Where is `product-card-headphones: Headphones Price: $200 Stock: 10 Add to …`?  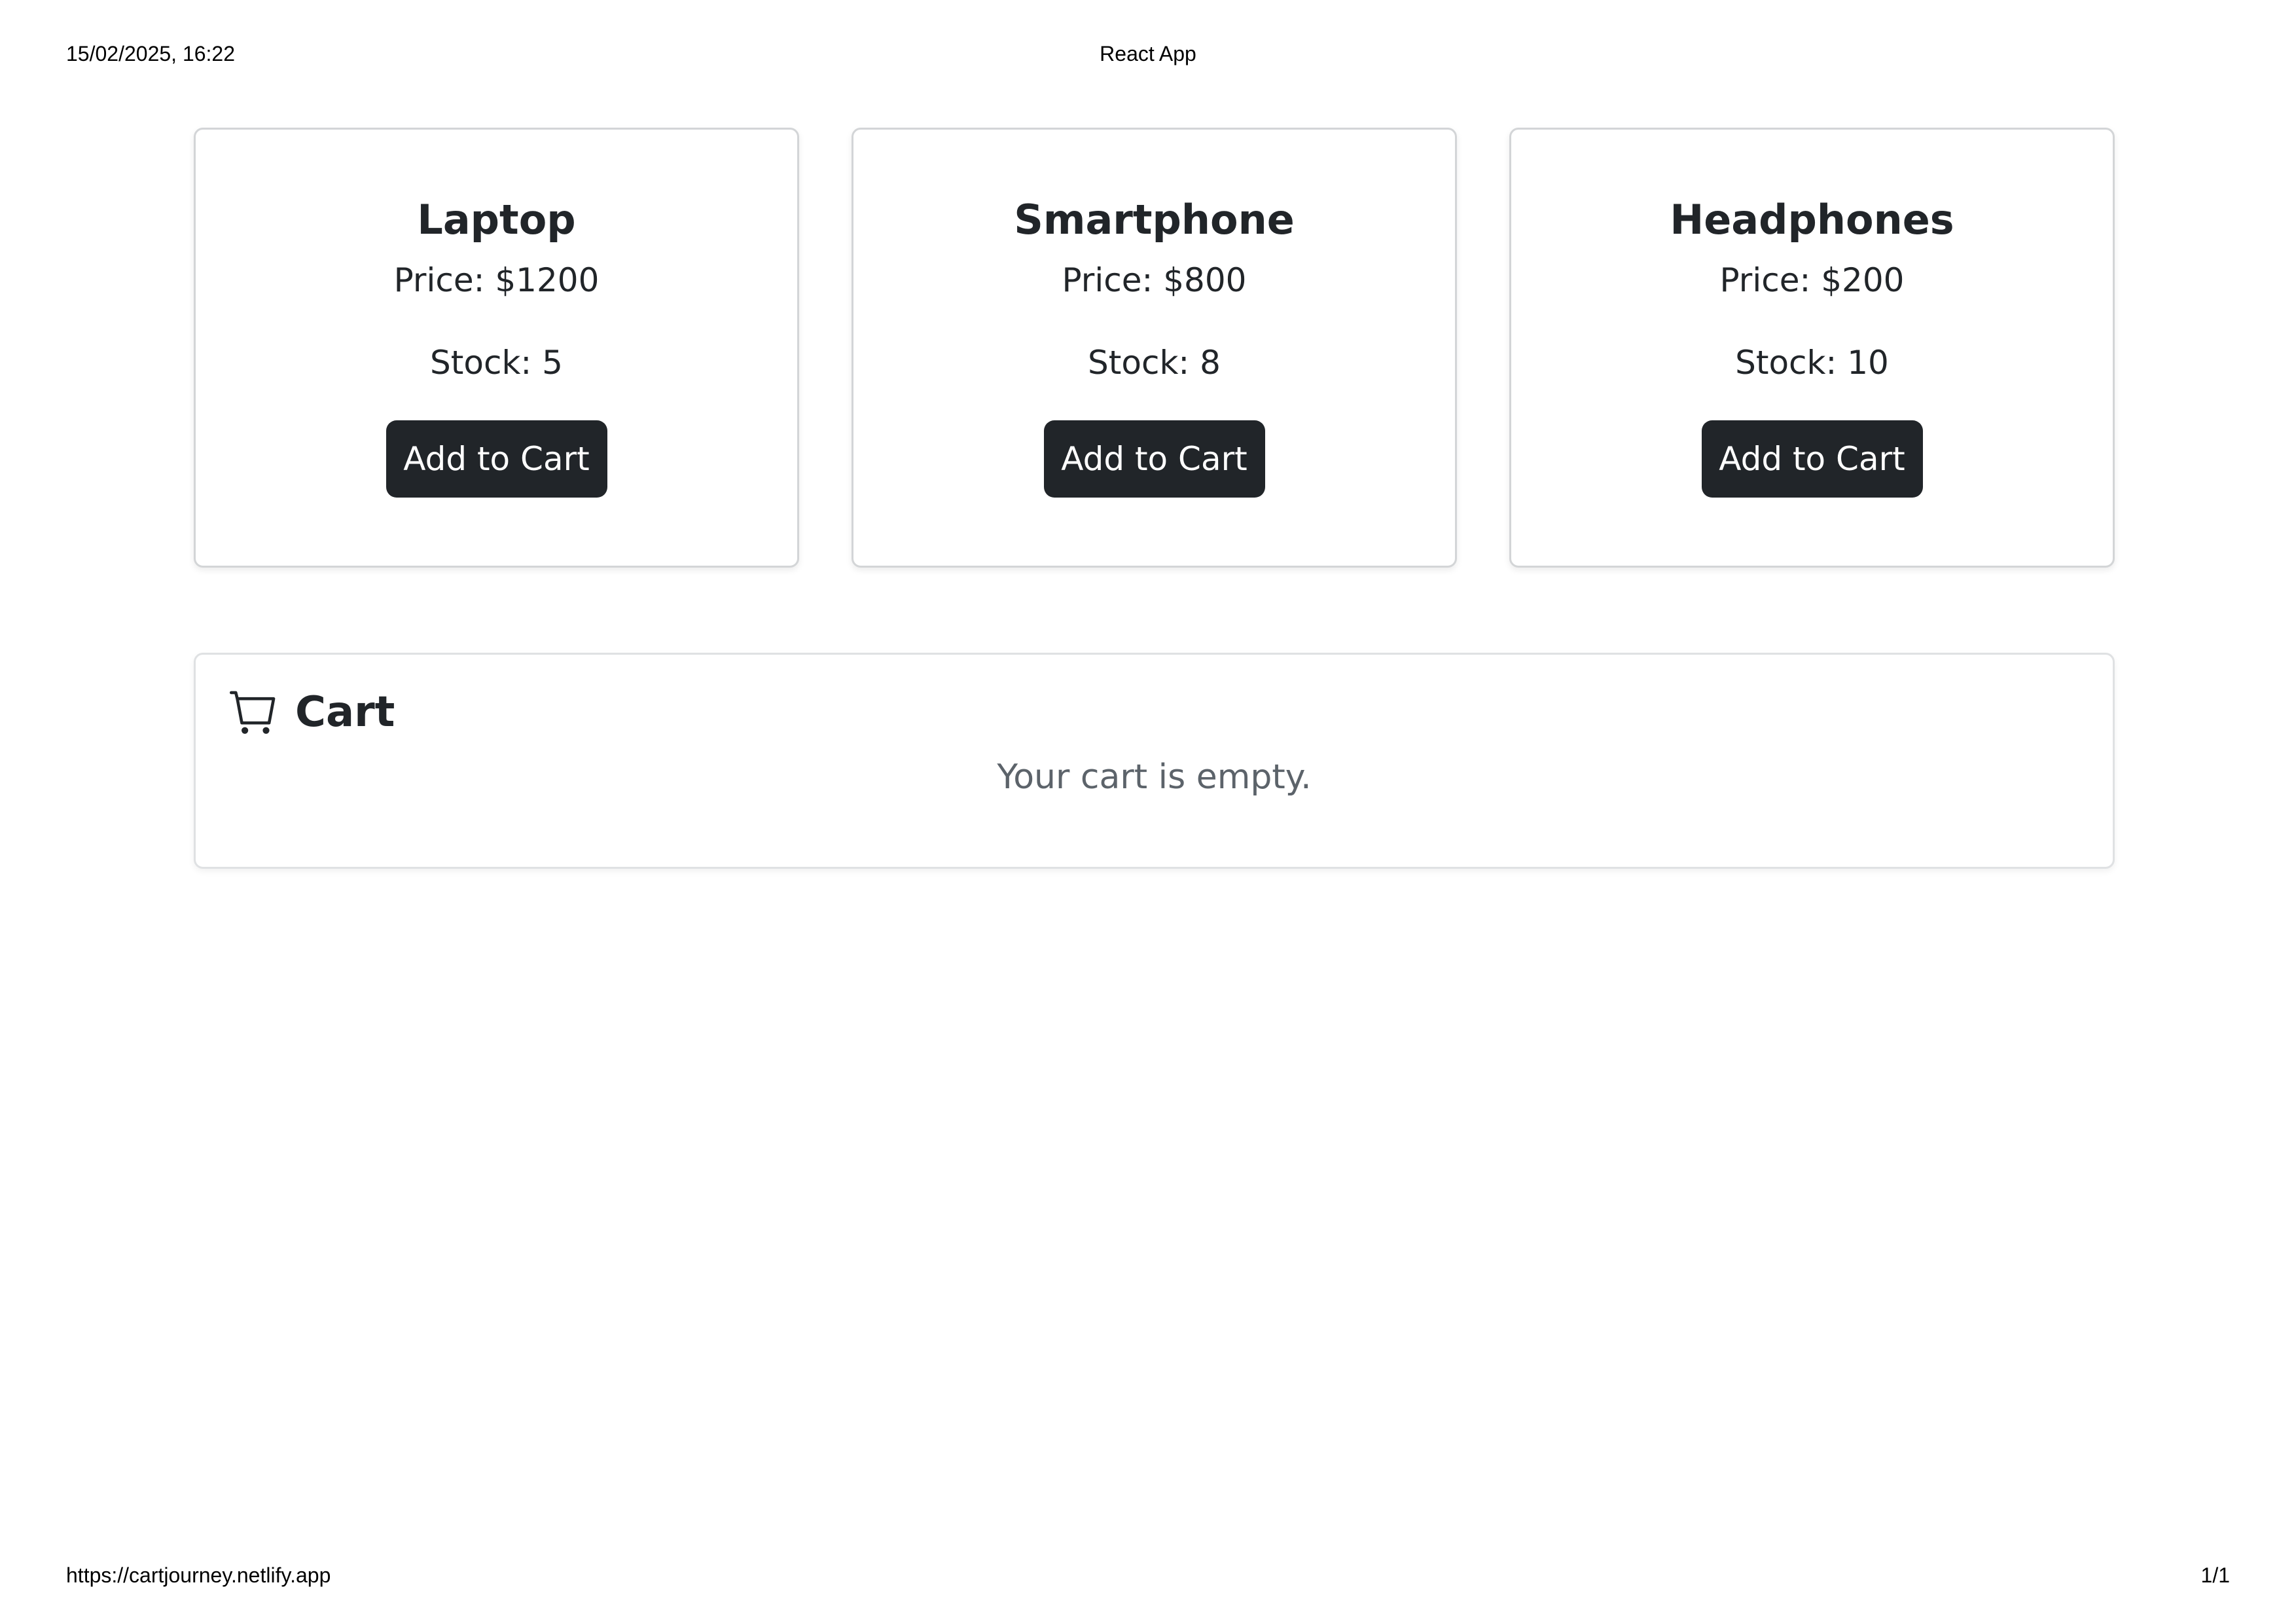 product-card-headphones: Headphones Price: $200 Stock: 10 Add to … is located at coordinates (1812, 348).